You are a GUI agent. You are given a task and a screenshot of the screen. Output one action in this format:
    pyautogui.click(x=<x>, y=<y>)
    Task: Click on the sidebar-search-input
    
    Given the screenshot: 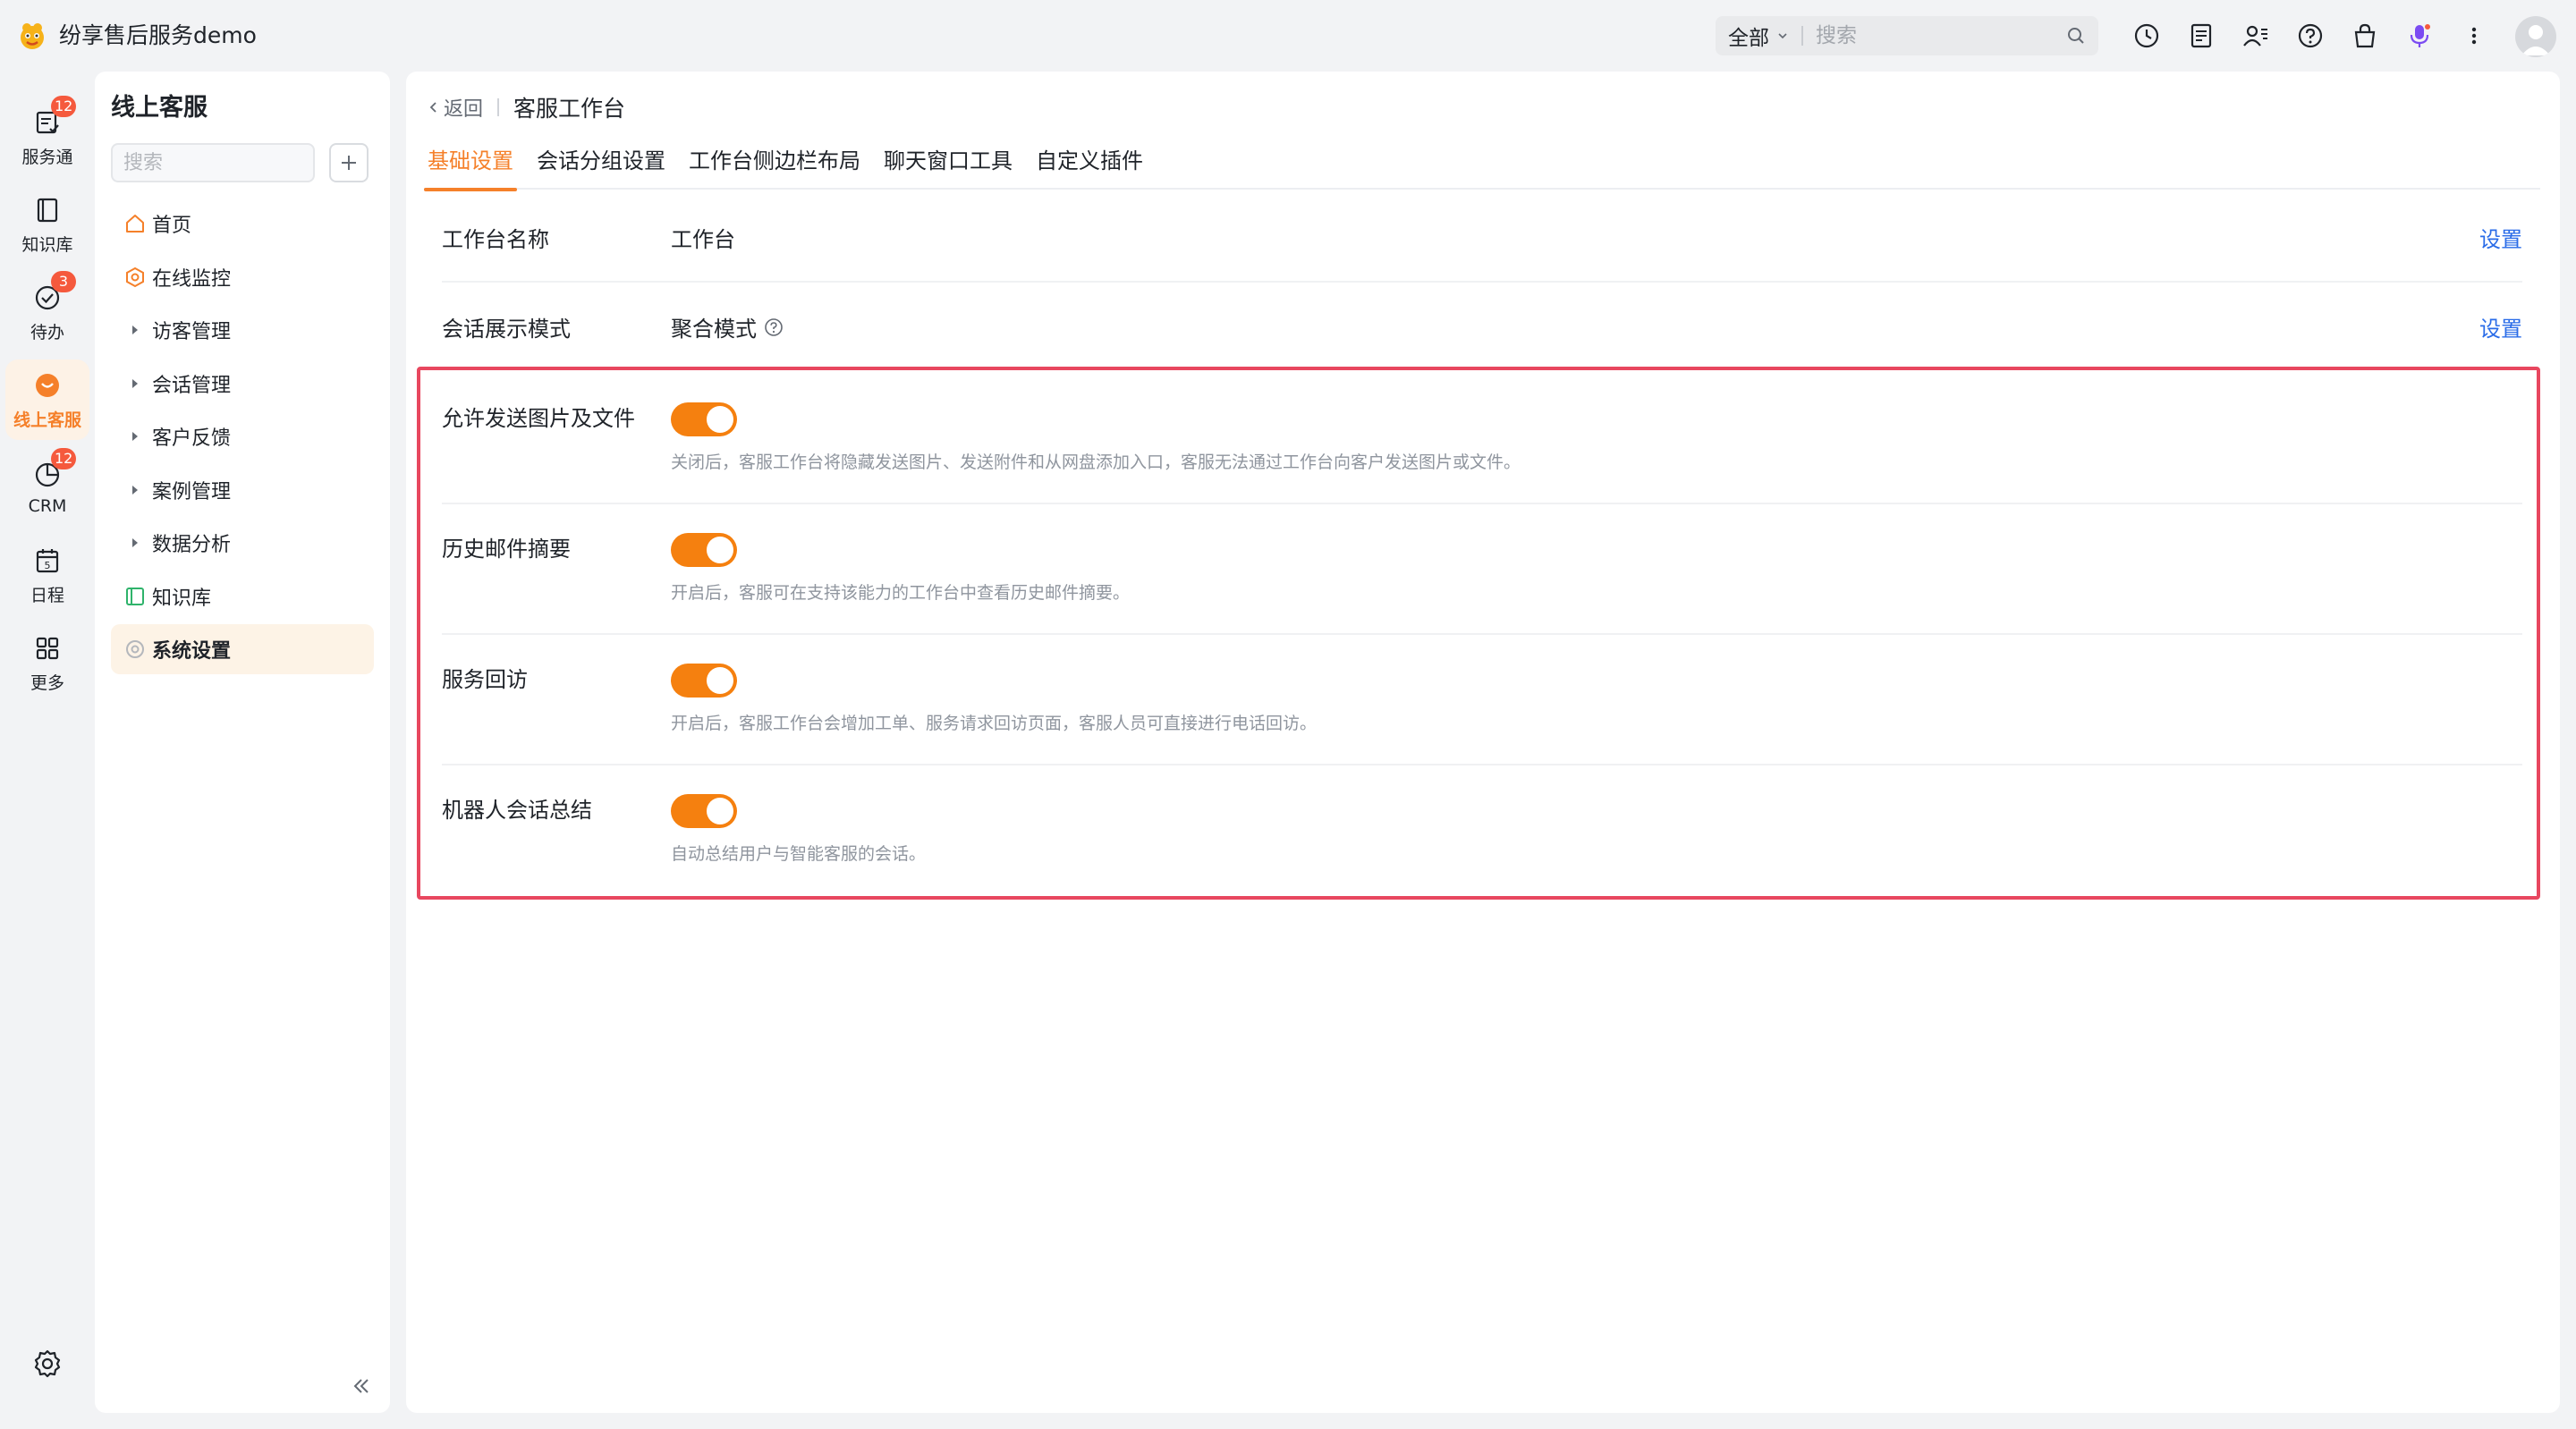 What is the action you would take?
    pyautogui.click(x=213, y=162)
    